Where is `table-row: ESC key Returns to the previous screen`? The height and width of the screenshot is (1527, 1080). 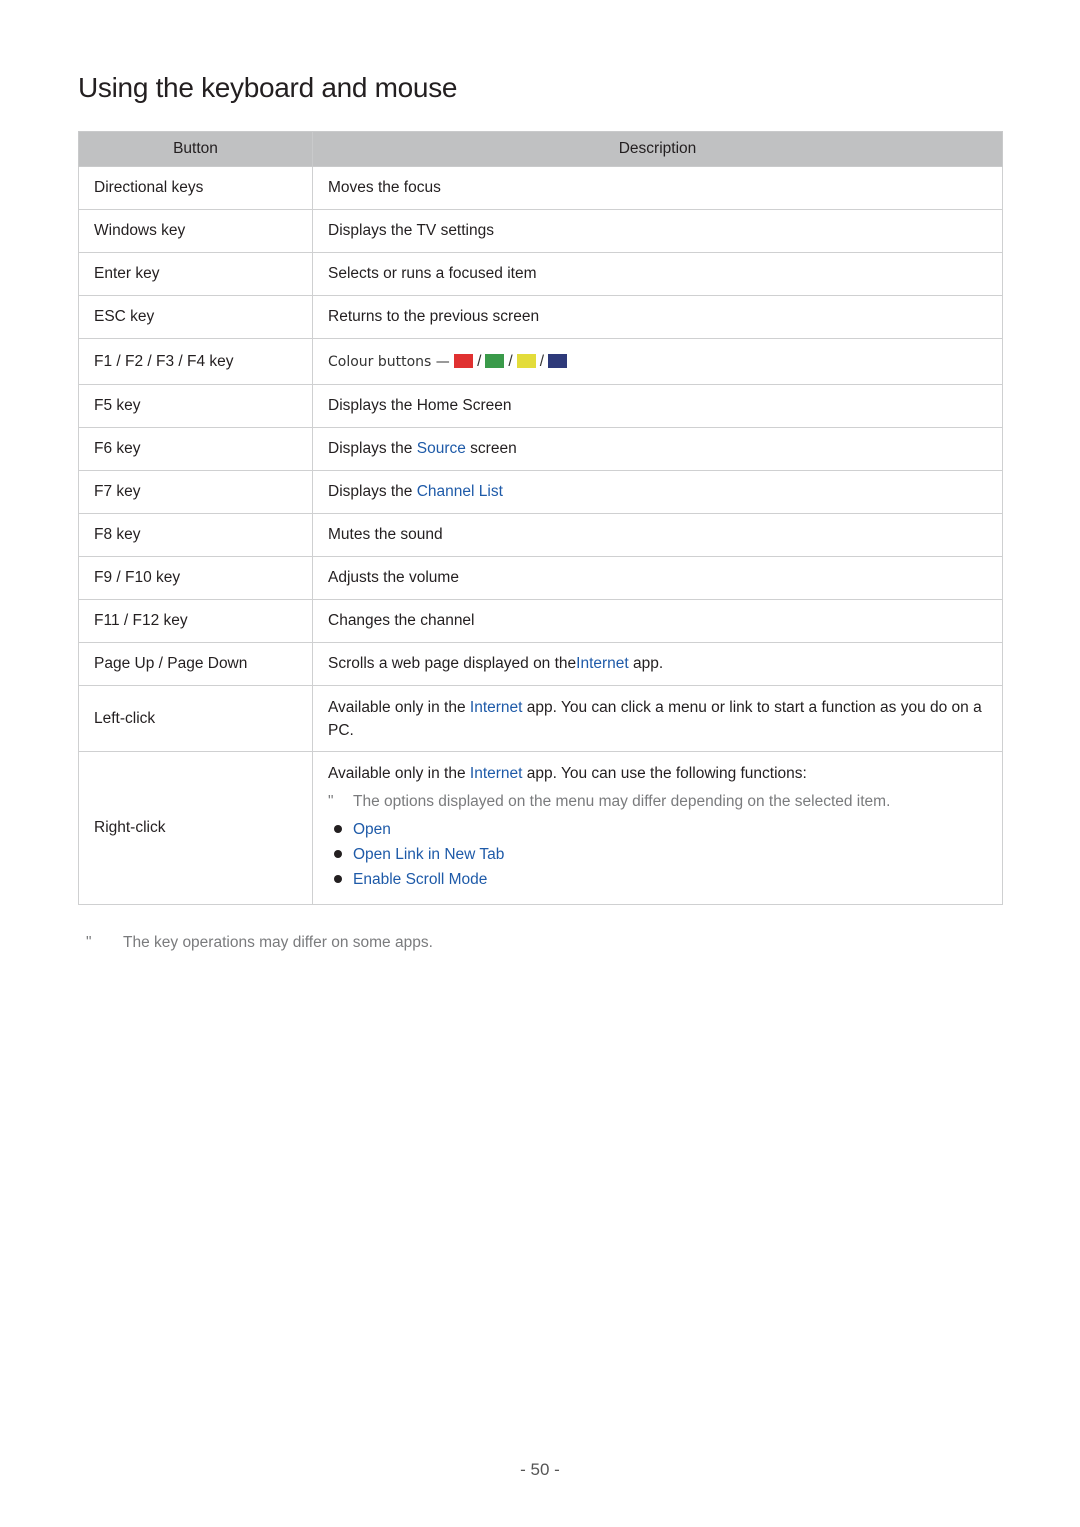
table-row: ESC key Returns to the previous screen is located at coordinates (540, 317).